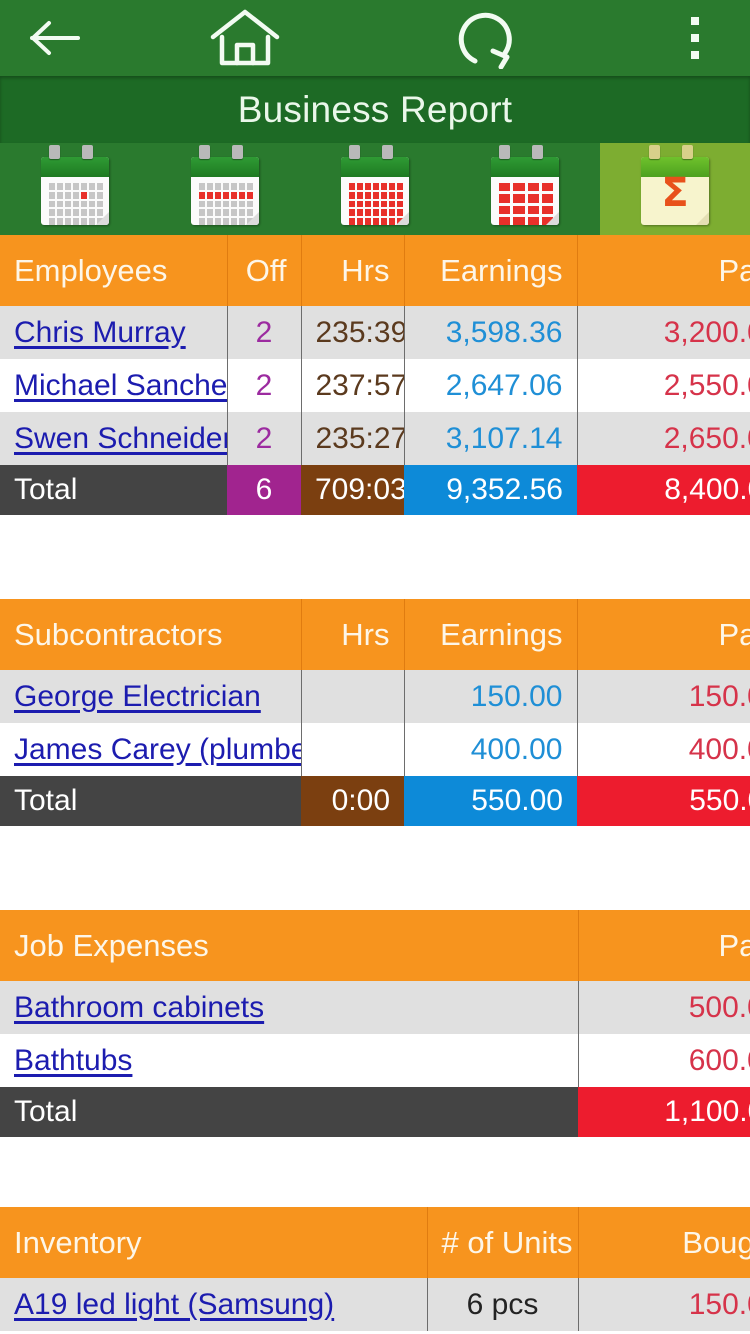 This screenshot has height=1334, width=750. What do you see at coordinates (114, 385) in the screenshot?
I see `employee-name-link: Michael Sanchez` at bounding box center [114, 385].